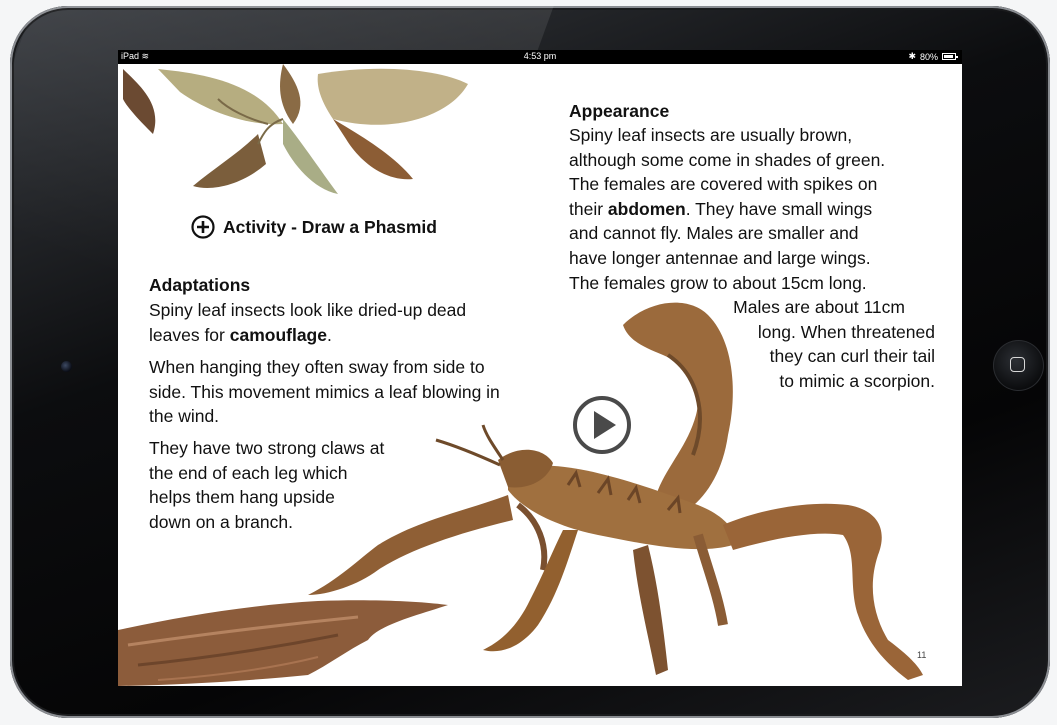  I want to click on status-bar: iPad ≋ 4:53 pm ✱ 80%, so click(540, 57).